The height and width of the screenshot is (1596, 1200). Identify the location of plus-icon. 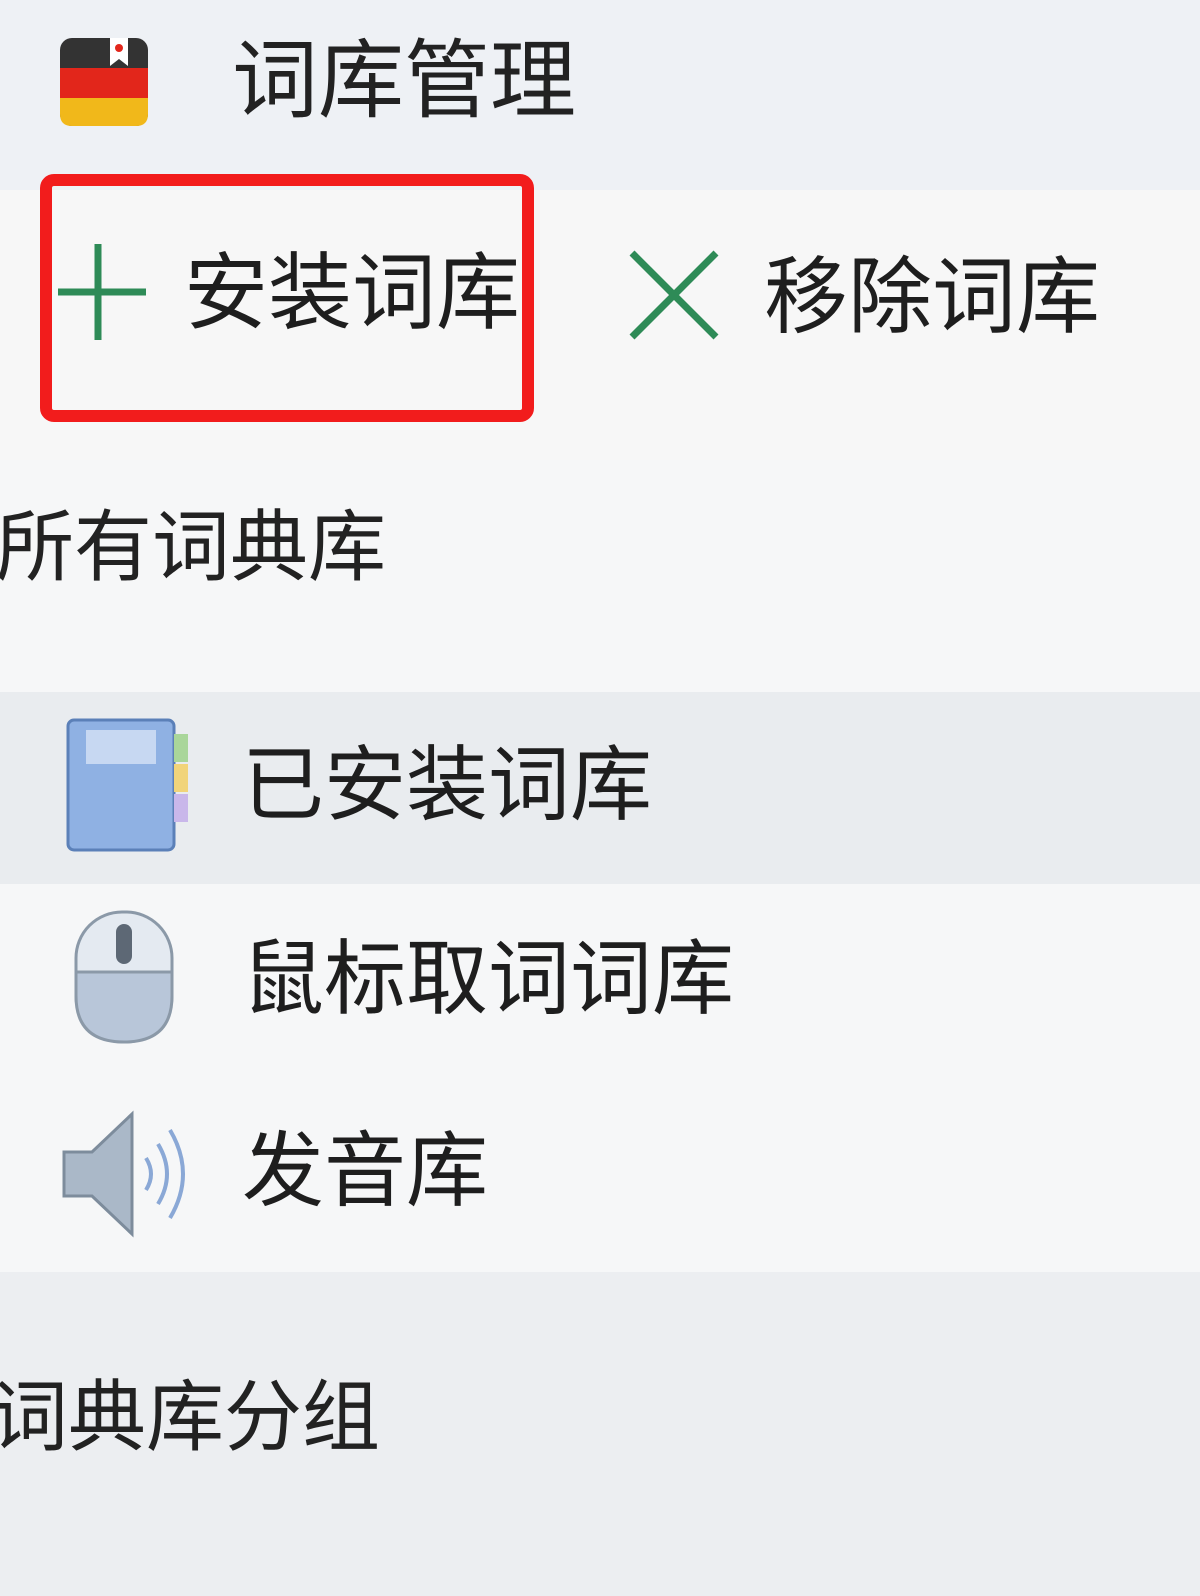
(102, 293).